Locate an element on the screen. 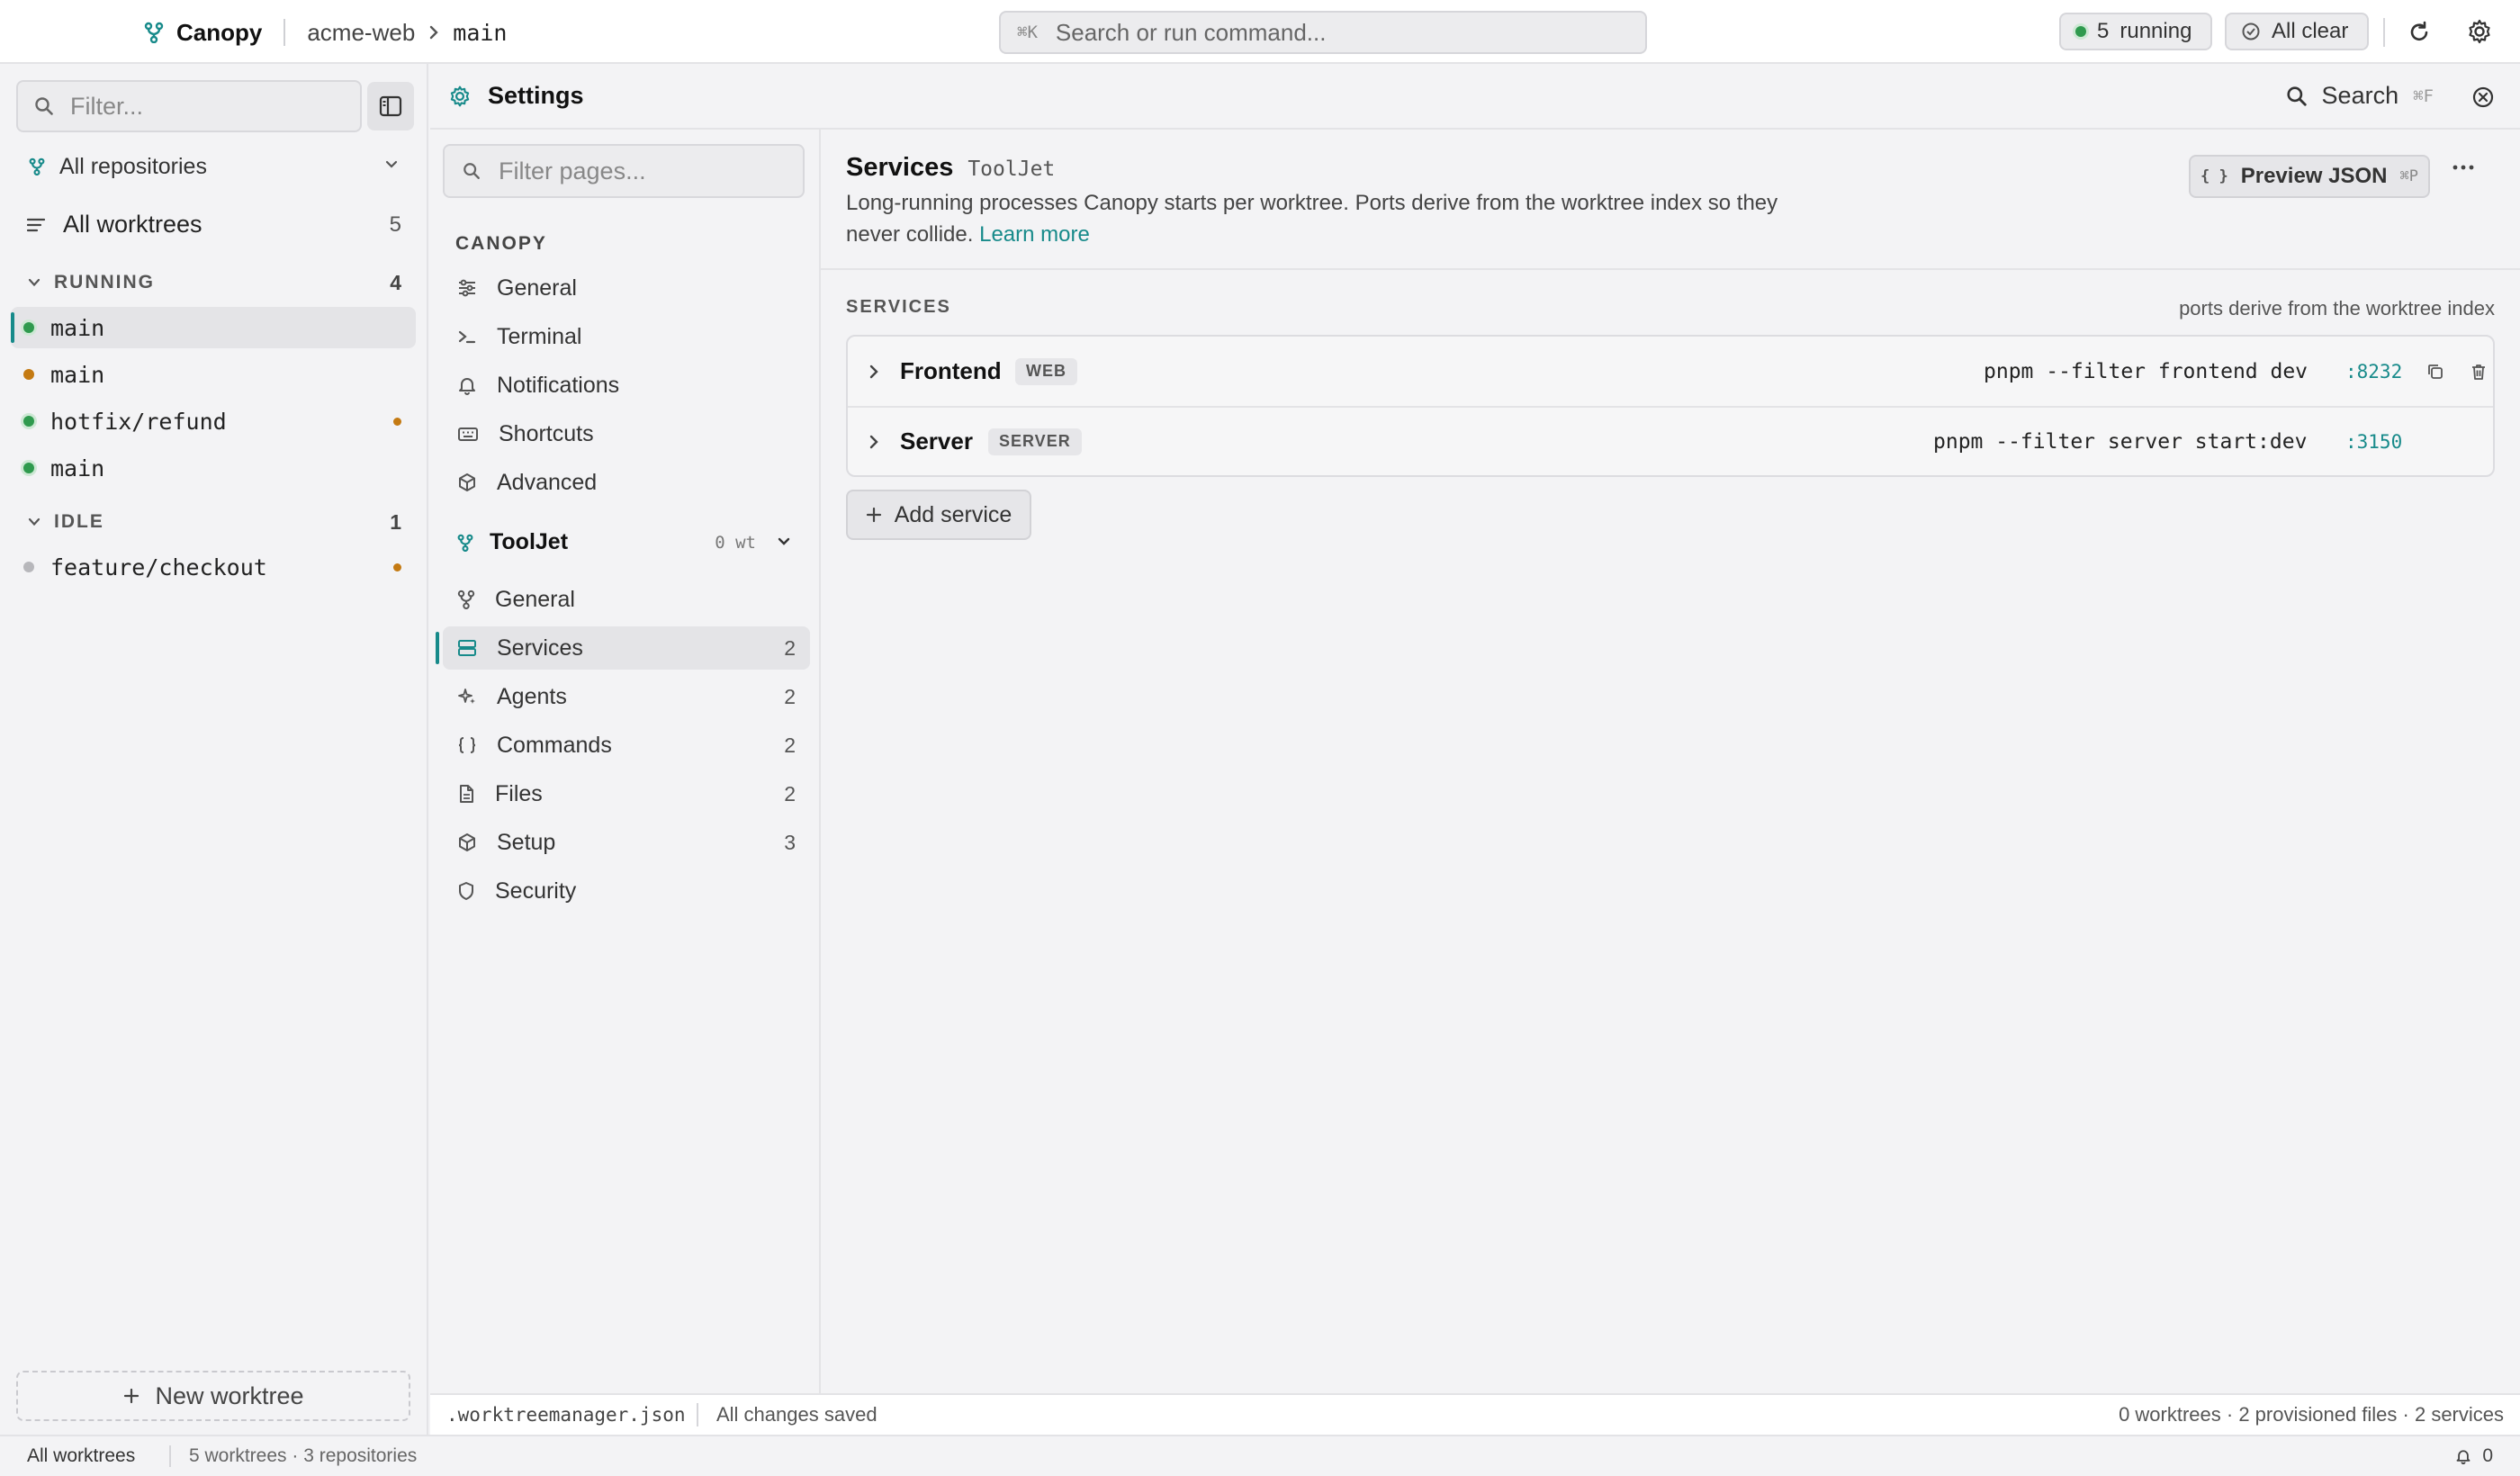 Image resolution: width=2520 pixels, height=1476 pixels. running-count: 5 is located at coordinates (2103, 31).